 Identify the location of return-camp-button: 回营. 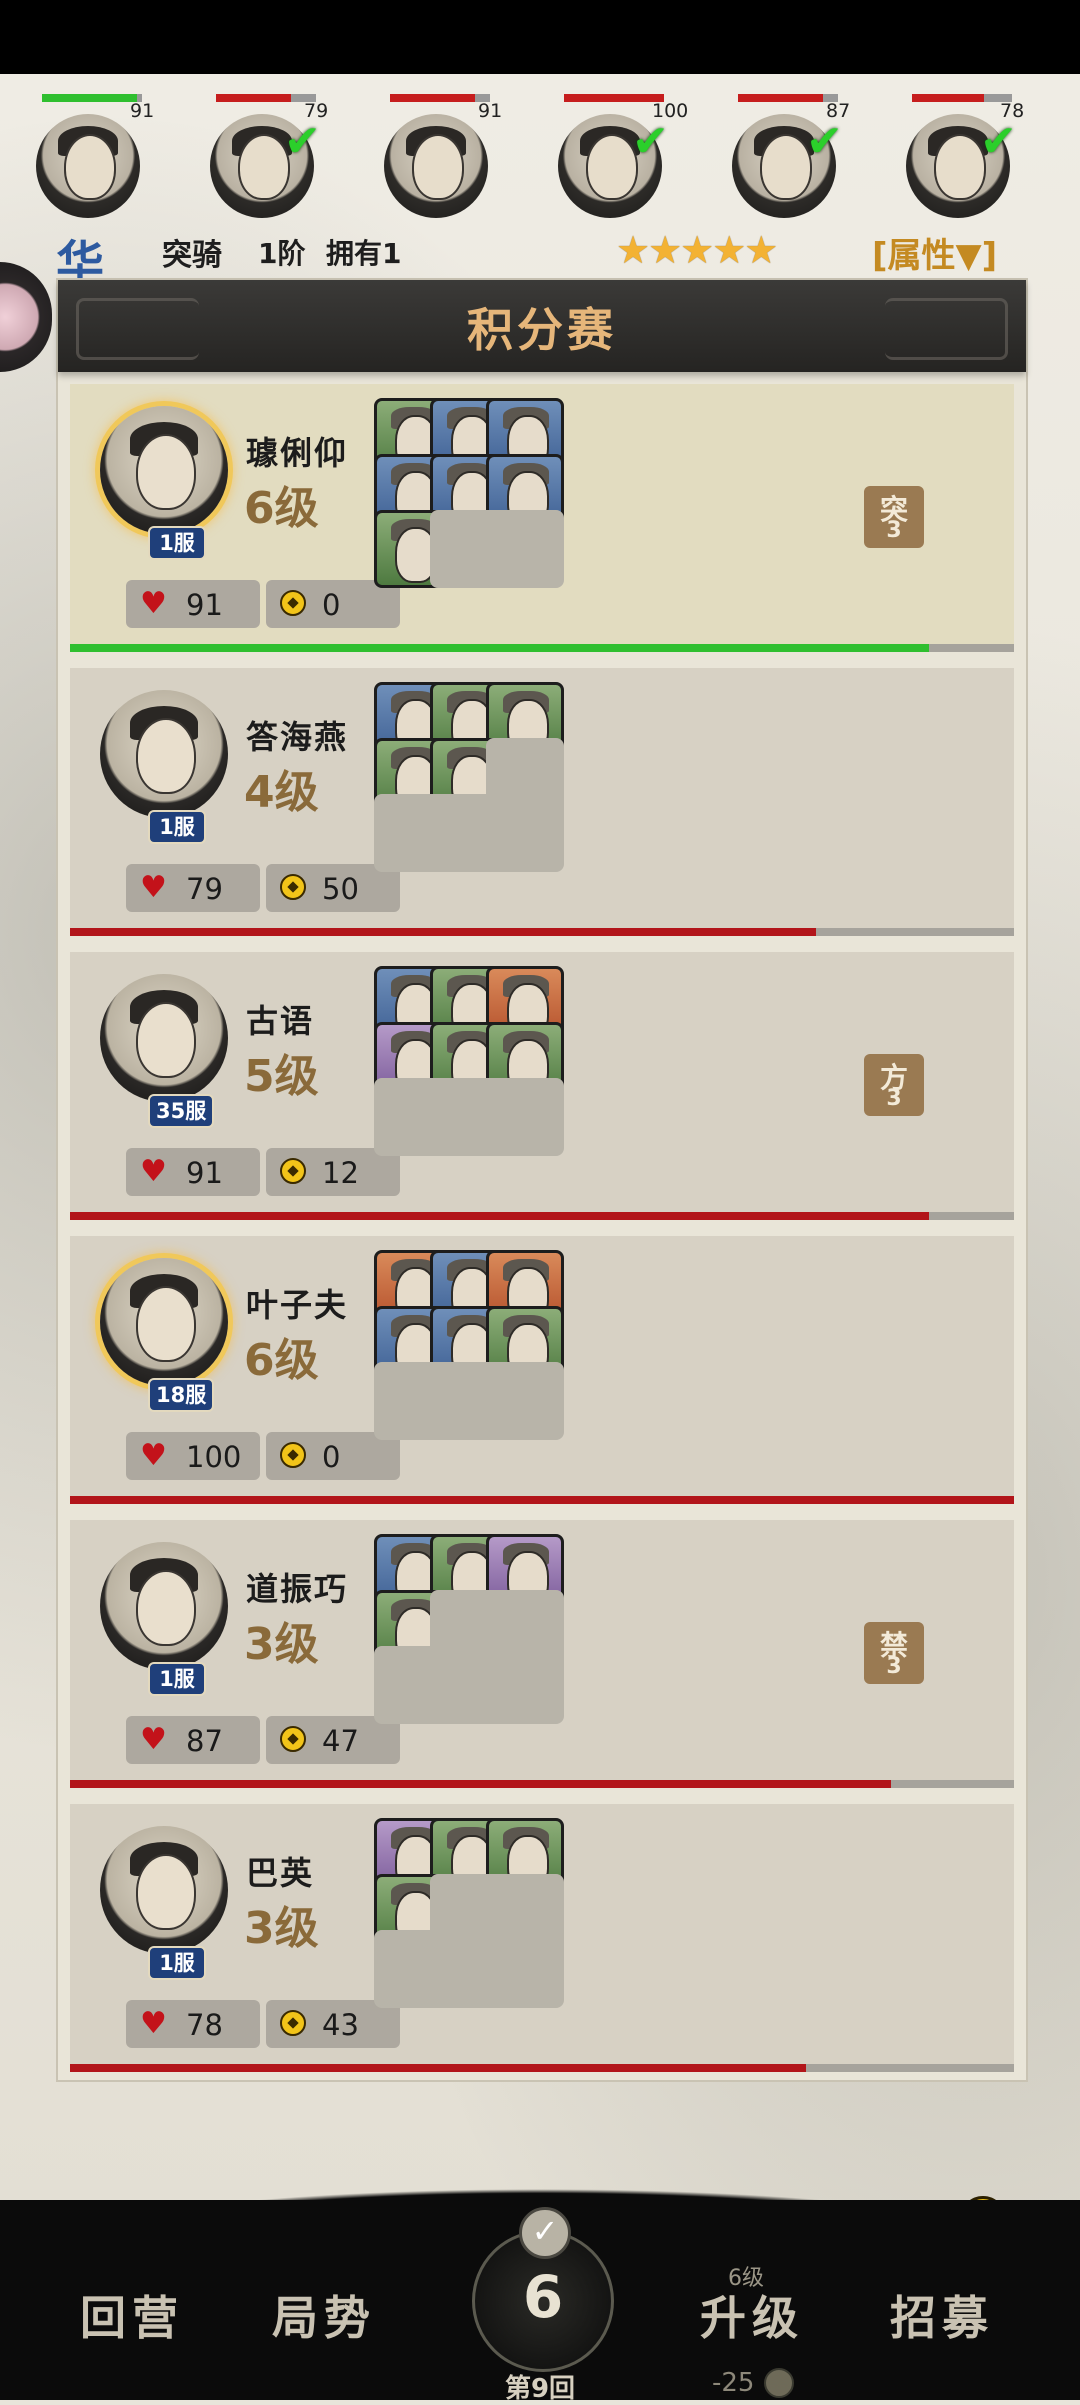
(132, 2315).